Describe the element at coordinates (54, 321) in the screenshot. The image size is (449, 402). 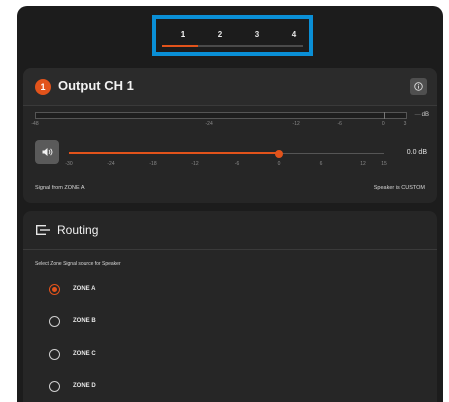
I see `zone-b-radio` at that location.